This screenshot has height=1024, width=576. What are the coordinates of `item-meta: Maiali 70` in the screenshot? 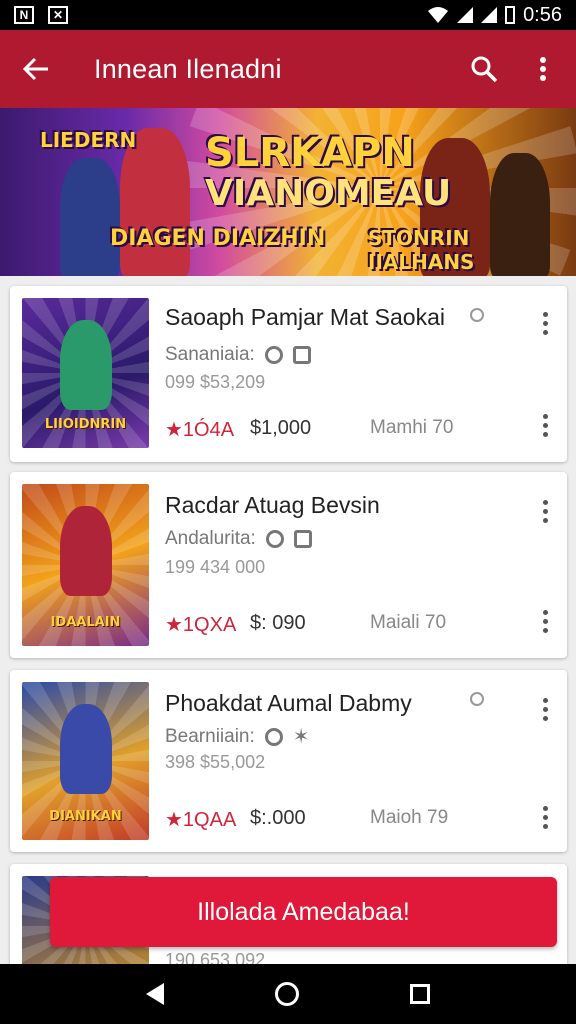 It's located at (408, 622).